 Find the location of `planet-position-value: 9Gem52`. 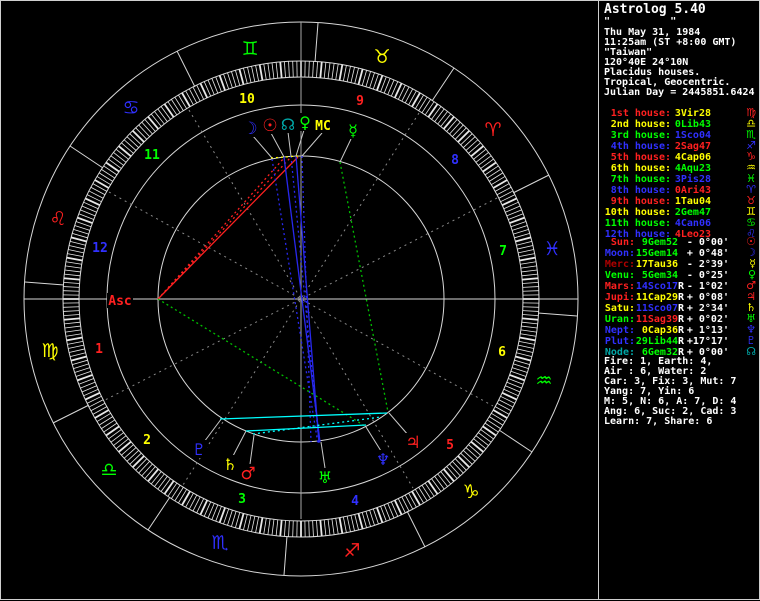

planet-position-value: 9Gem52 is located at coordinates (656, 243).